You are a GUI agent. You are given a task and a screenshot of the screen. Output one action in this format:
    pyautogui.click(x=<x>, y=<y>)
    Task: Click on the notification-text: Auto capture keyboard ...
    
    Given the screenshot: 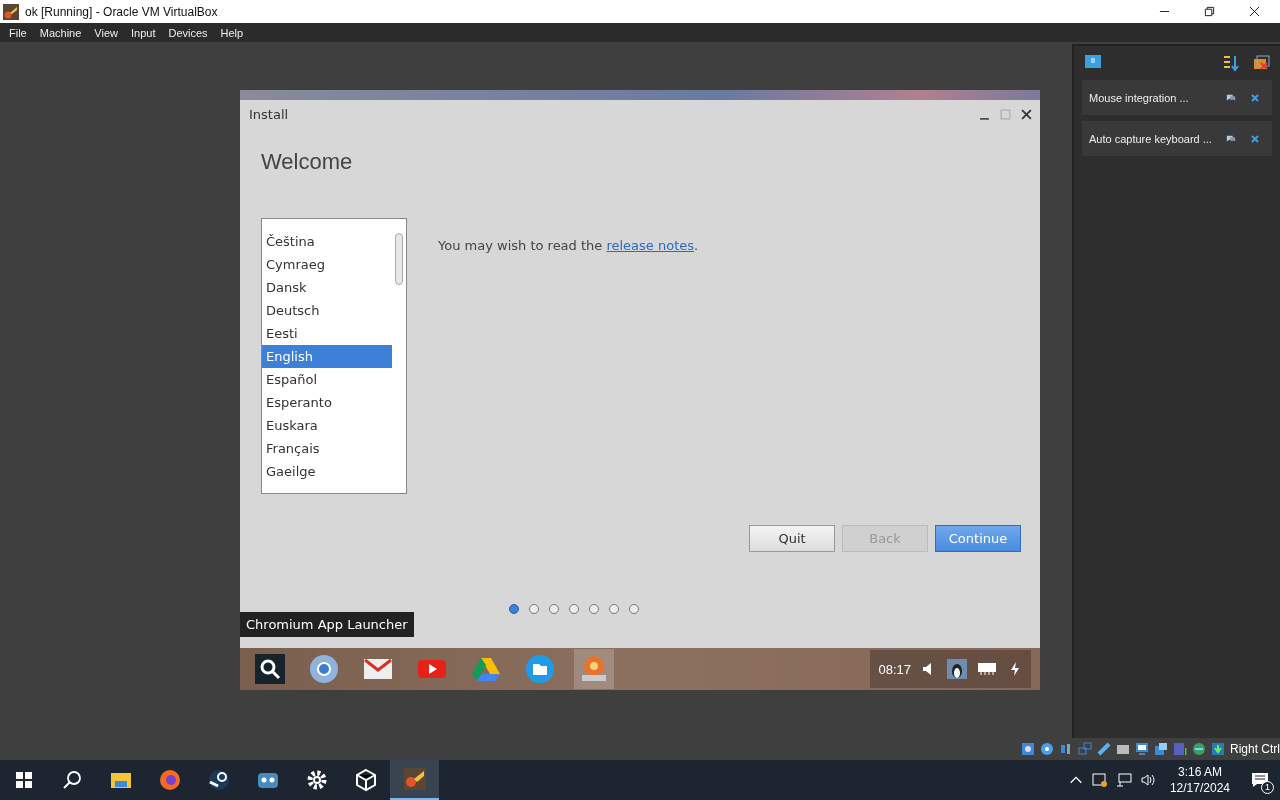 What is the action you would take?
    pyautogui.click(x=1150, y=138)
    